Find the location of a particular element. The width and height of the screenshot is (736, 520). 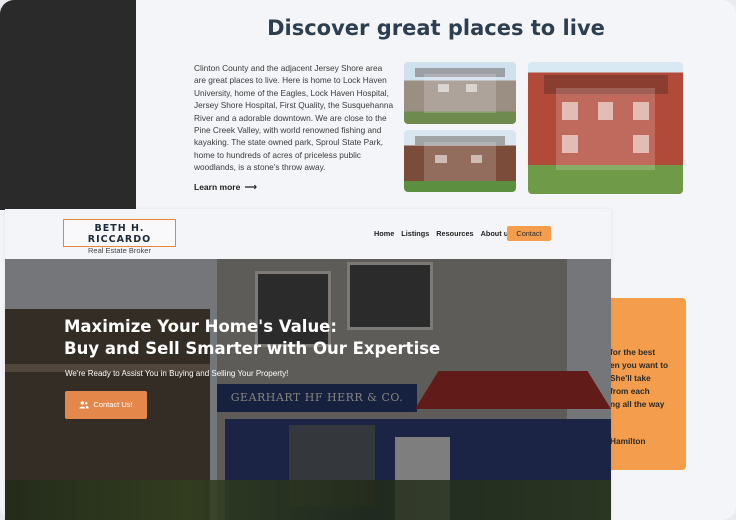

discover-title: Discover great places to live is located at coordinates (436, 28).